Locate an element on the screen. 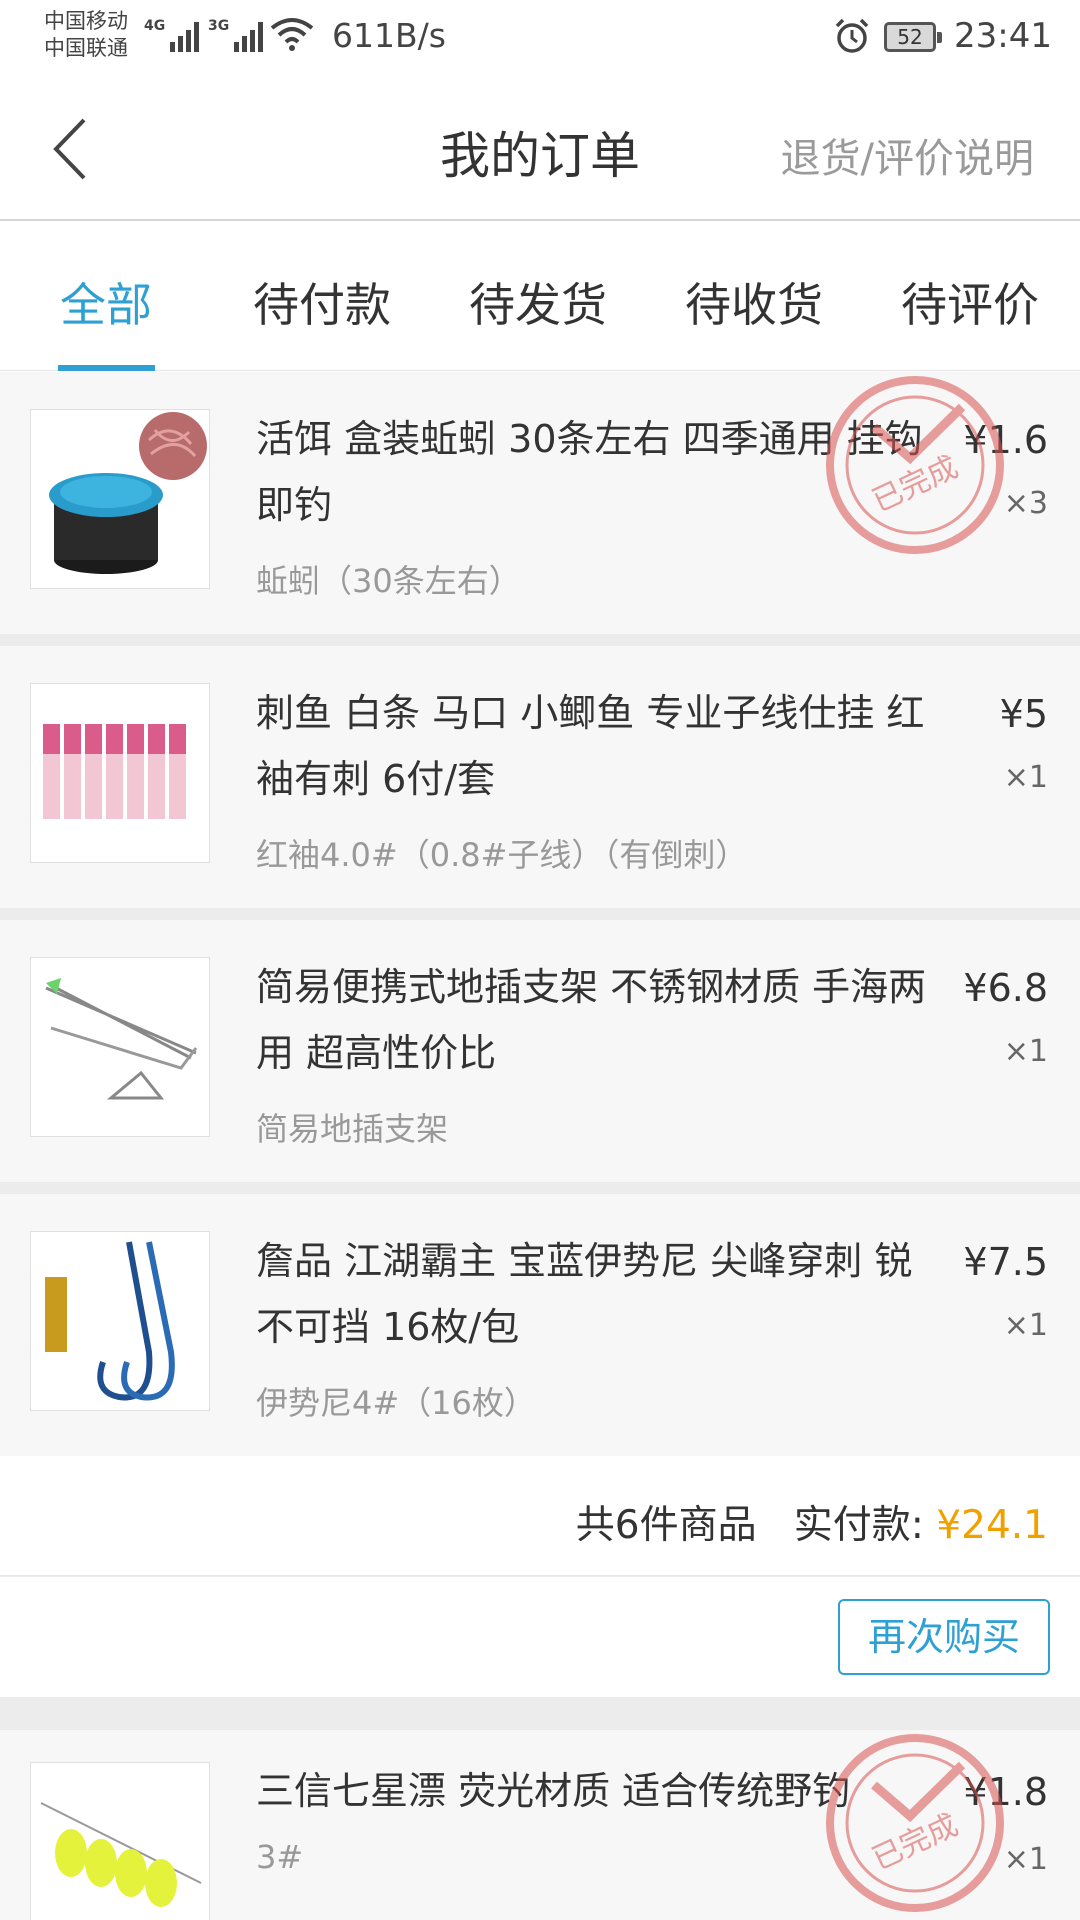  net-speed: 611B/s is located at coordinates (389, 35).